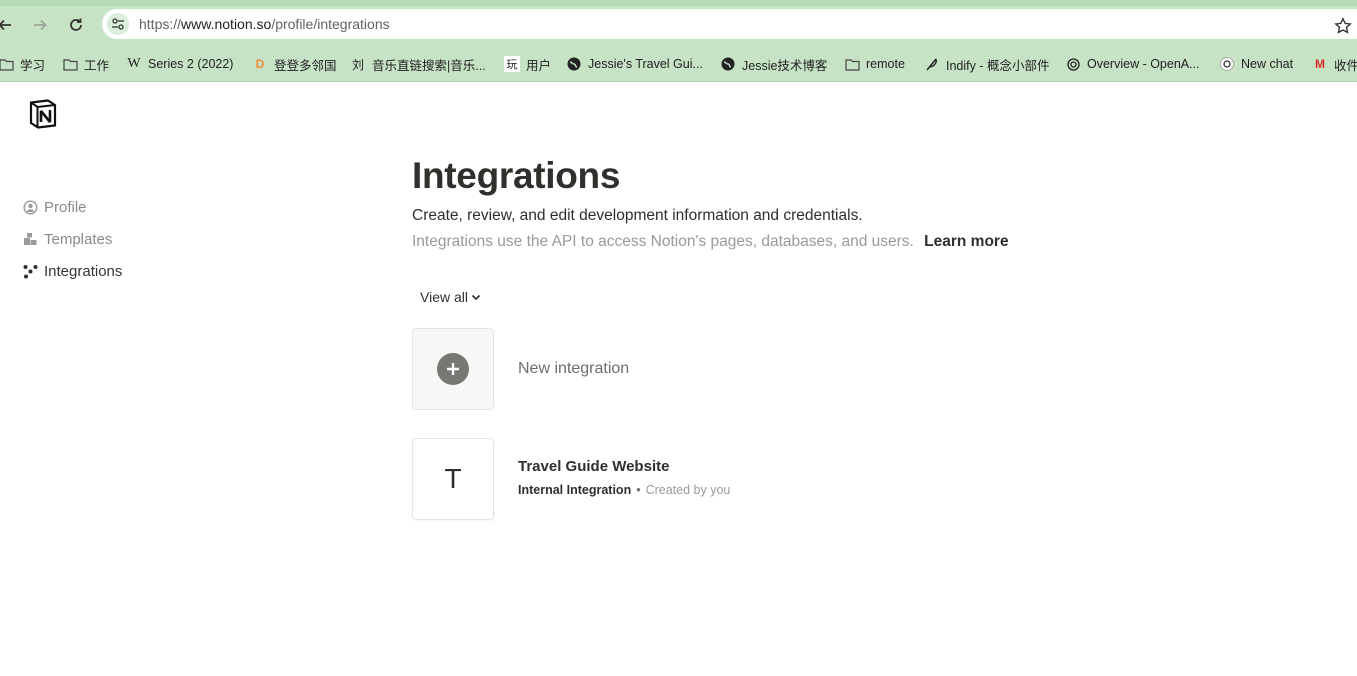 Image resolution: width=1357 pixels, height=676 pixels. I want to click on sidebar-item-label: Integrations, so click(83, 271).